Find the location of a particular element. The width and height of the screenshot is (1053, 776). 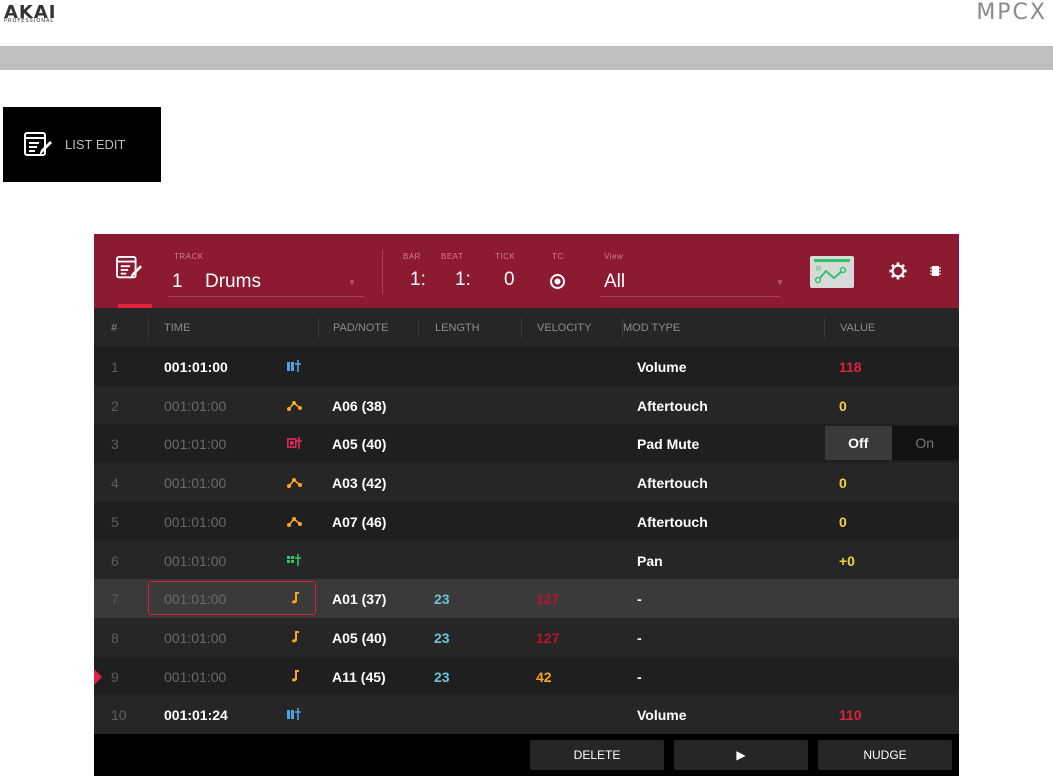

row-pad-note: A06 (38) is located at coordinates (359, 406).